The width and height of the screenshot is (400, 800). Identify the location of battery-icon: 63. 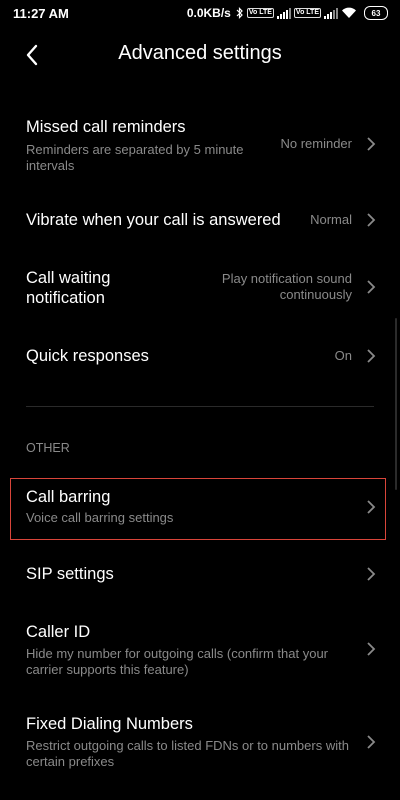
(376, 13).